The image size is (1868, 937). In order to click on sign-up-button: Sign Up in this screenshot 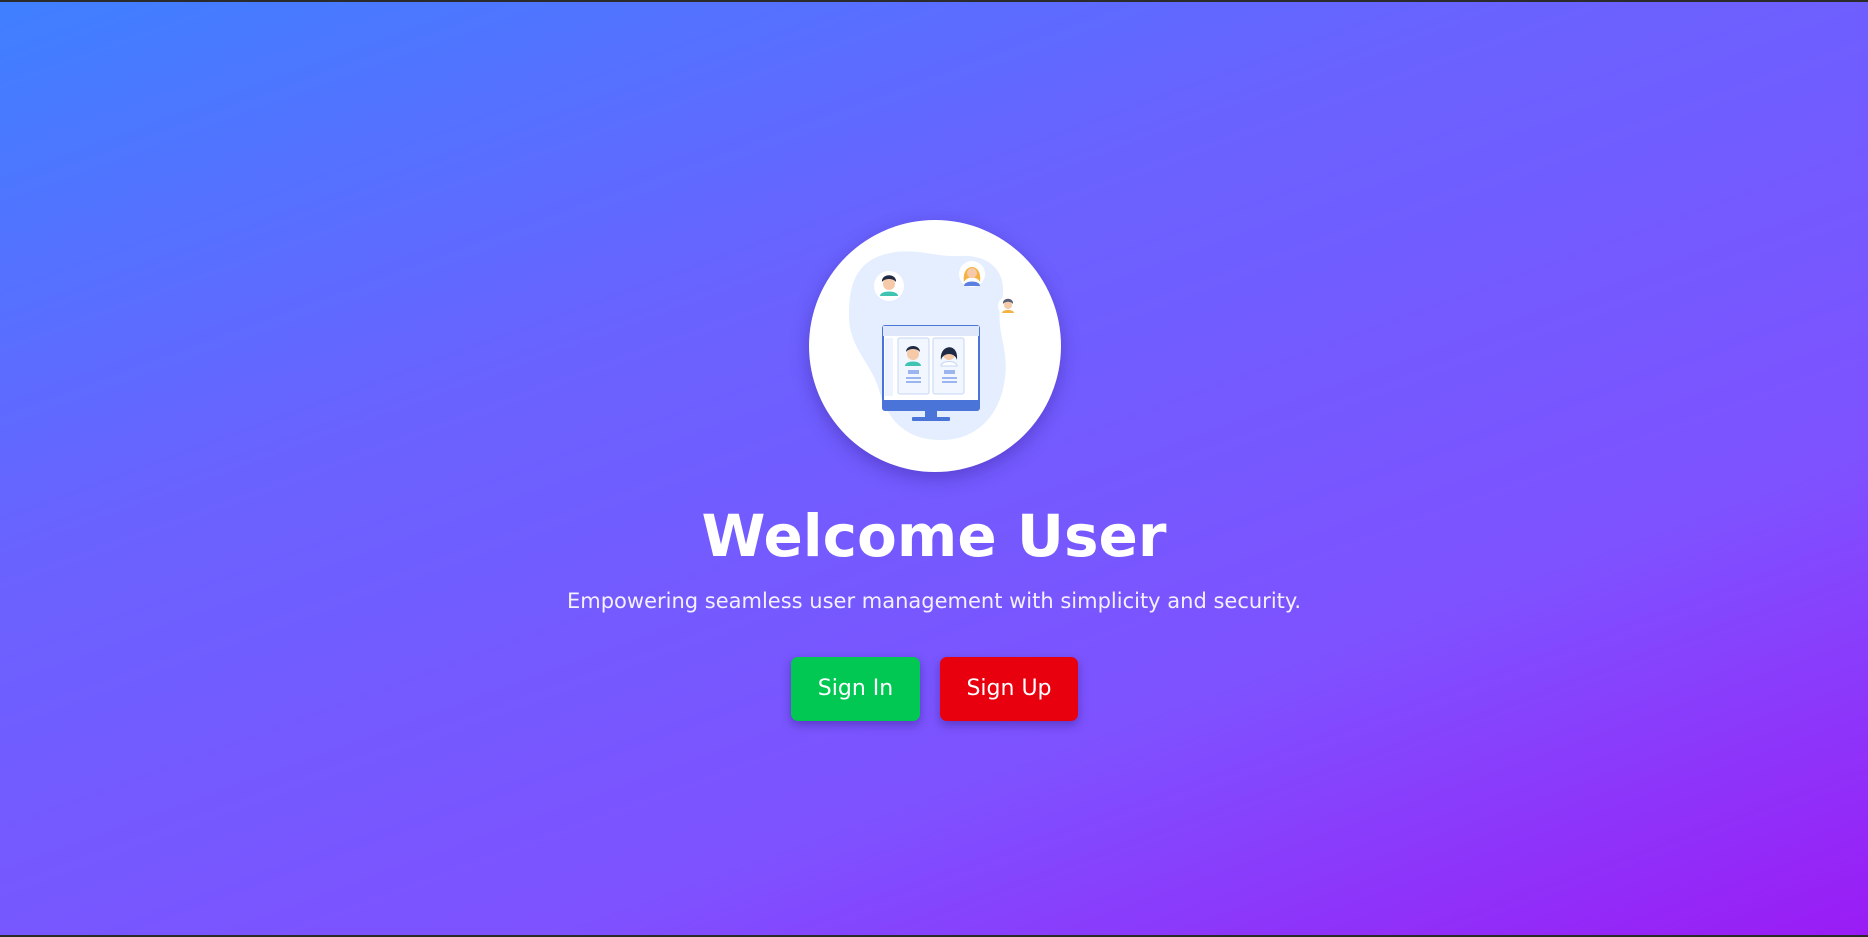, I will do `click(1009, 689)`.